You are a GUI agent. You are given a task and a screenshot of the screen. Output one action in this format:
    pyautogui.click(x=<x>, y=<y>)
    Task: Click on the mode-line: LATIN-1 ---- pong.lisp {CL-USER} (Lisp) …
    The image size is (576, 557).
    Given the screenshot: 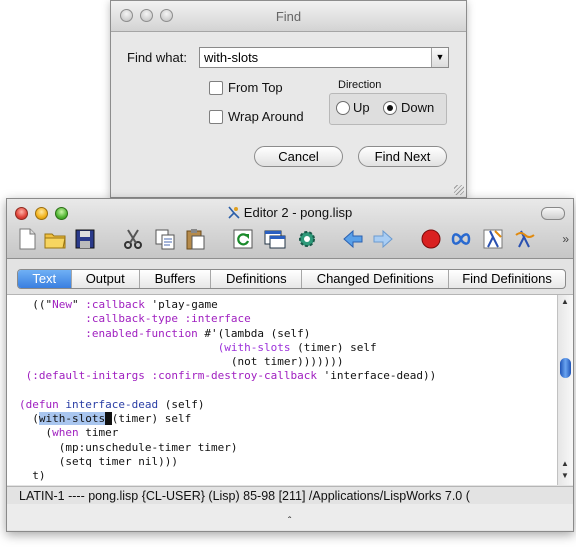 What is the action you would take?
    pyautogui.click(x=290, y=495)
    